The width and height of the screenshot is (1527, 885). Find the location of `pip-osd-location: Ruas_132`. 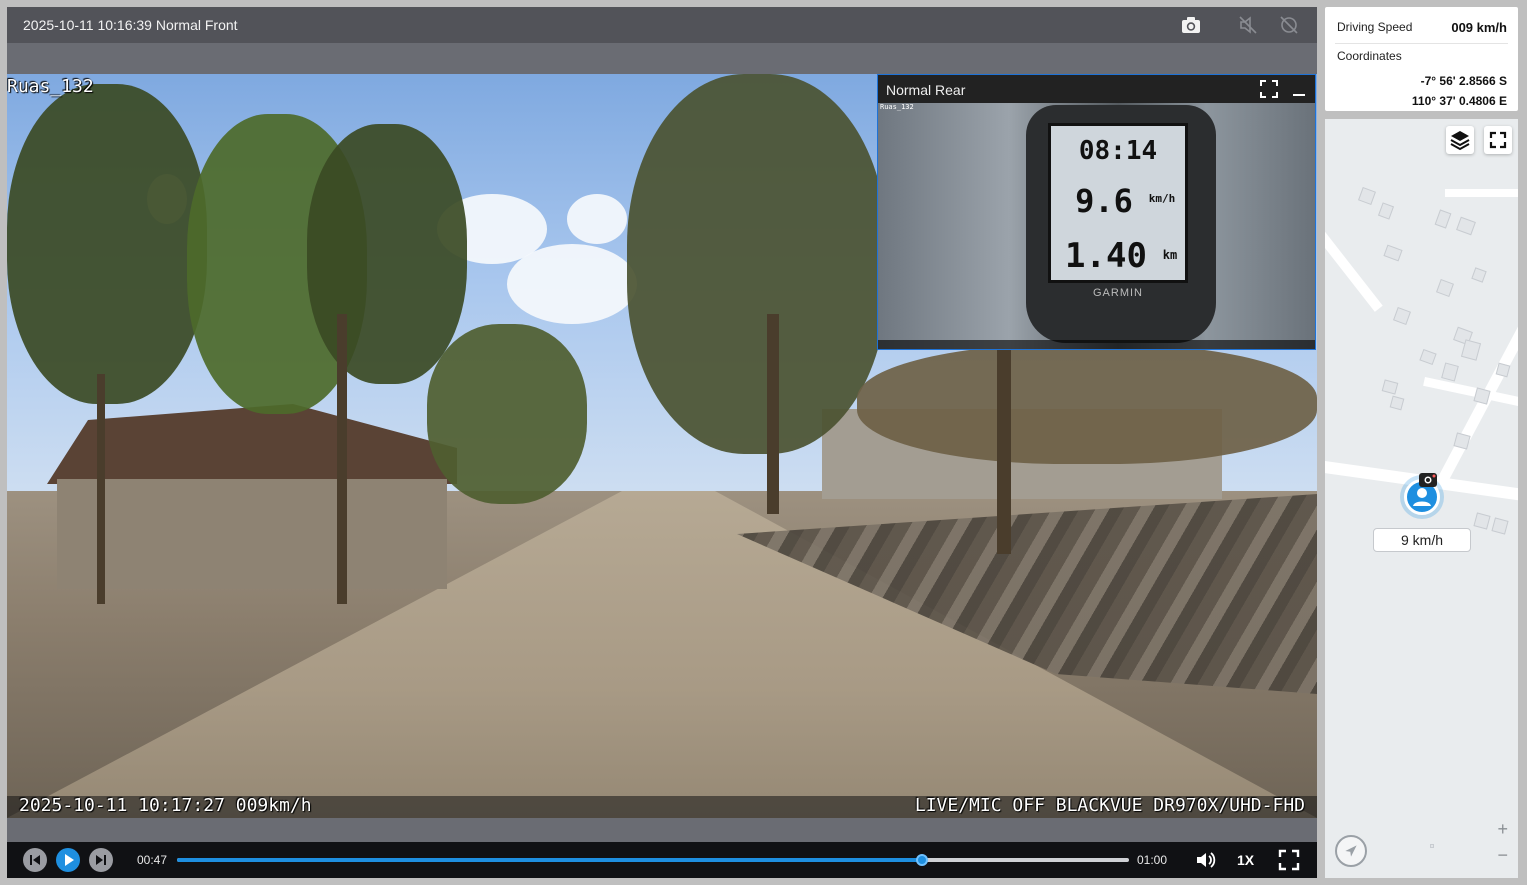

pip-osd-location: Ruas_132 is located at coordinates (897, 107).